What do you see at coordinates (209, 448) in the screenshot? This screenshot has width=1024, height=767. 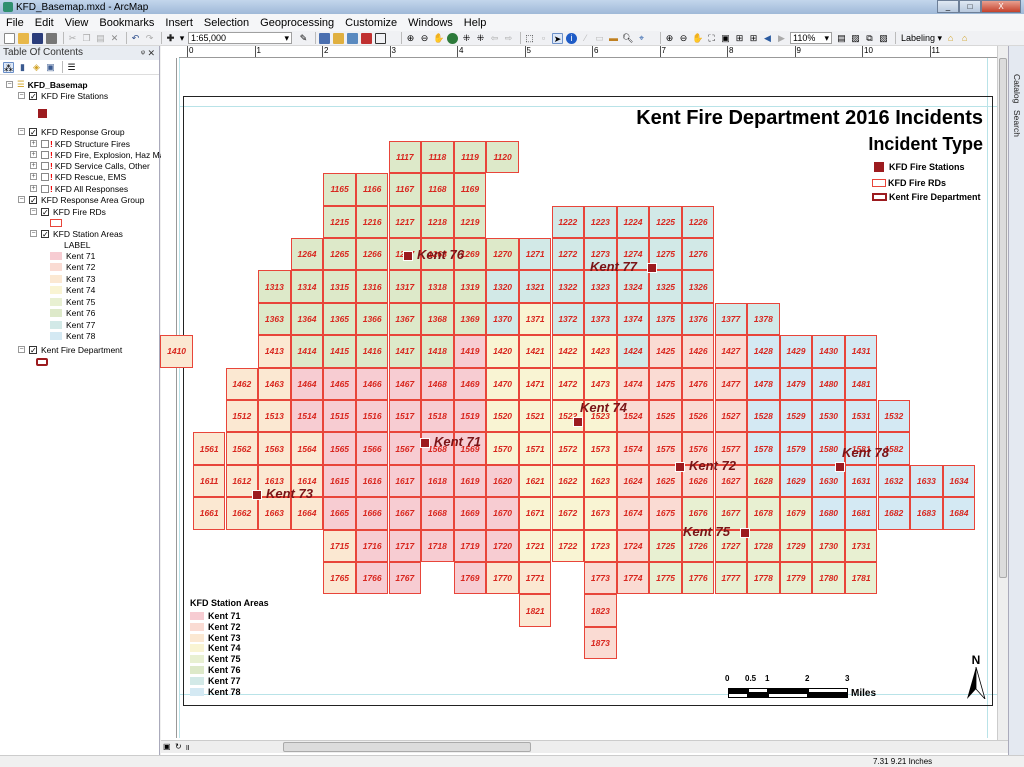 I see `fire-rd-1561: 1561` at bounding box center [209, 448].